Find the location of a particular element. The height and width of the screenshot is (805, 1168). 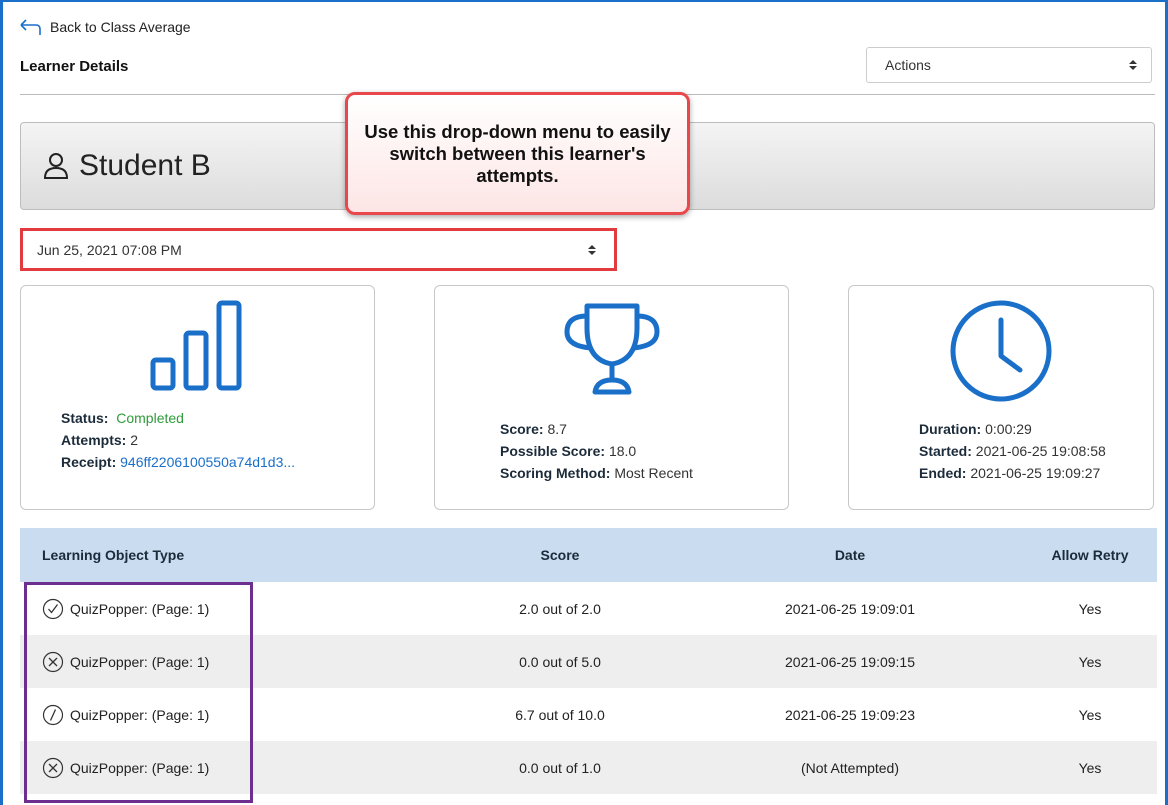

clock-icon is located at coordinates (1001, 351).